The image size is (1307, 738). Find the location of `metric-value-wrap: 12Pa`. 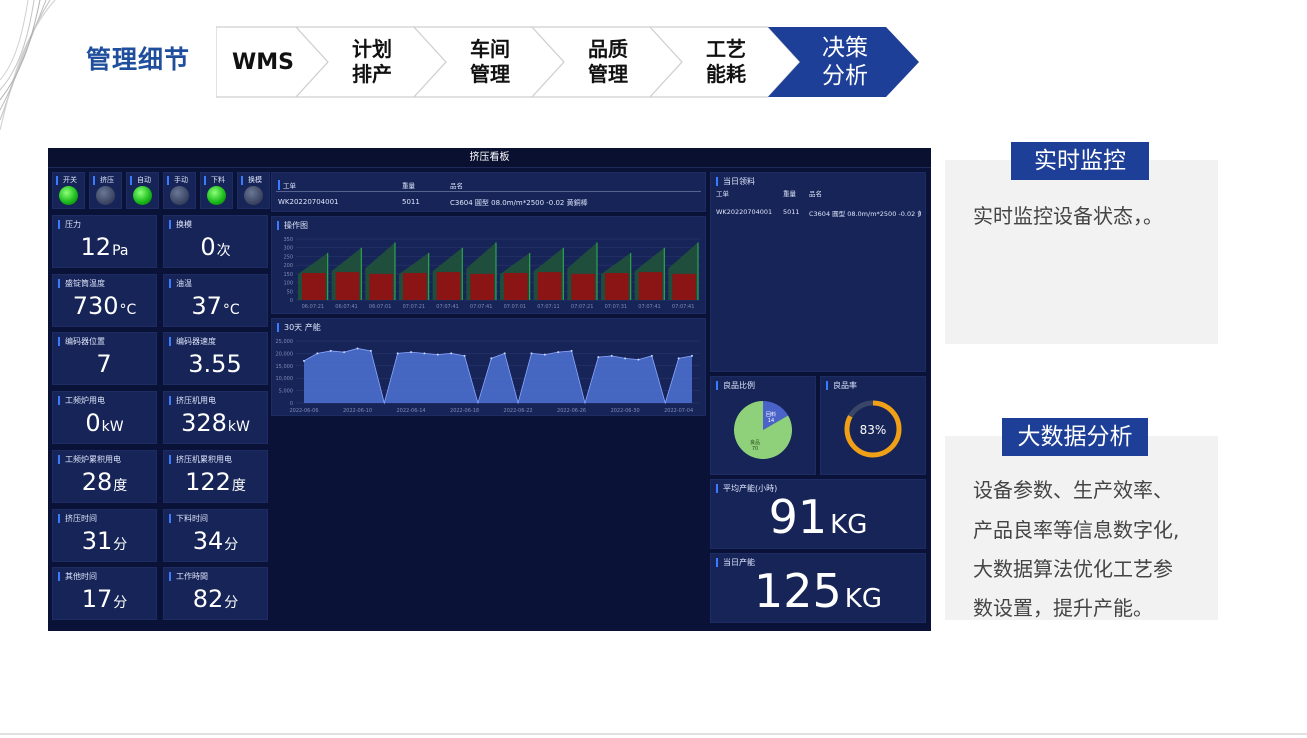

metric-value-wrap: 12Pa is located at coordinates (104, 247).